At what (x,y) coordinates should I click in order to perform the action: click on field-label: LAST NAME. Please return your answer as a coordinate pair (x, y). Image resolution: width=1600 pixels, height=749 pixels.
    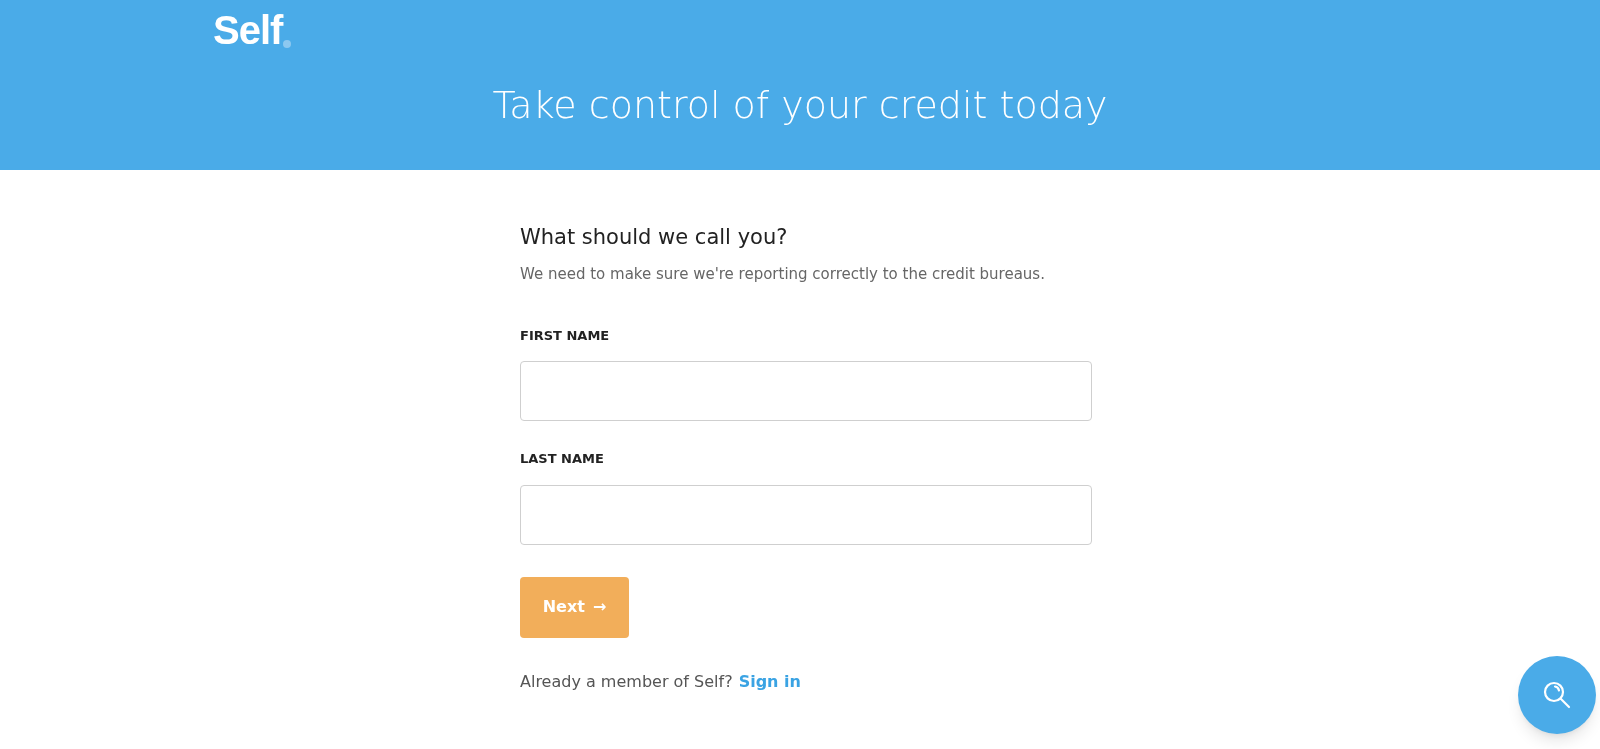
    Looking at the image, I should click on (562, 459).